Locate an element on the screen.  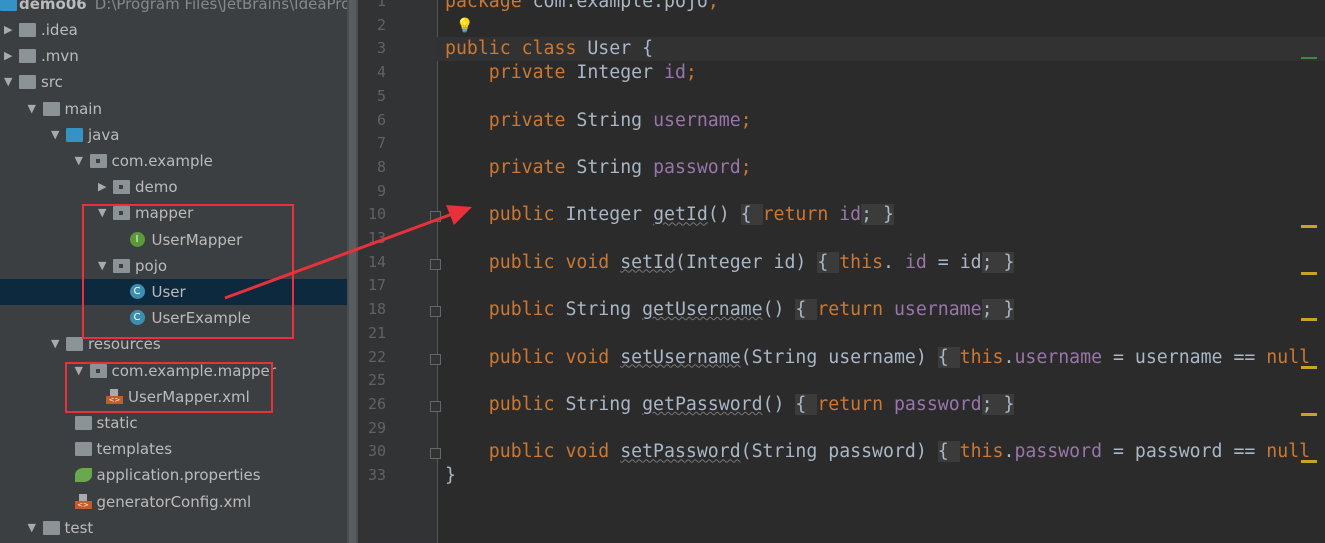
annotation-arrow is located at coordinates (348, 252).